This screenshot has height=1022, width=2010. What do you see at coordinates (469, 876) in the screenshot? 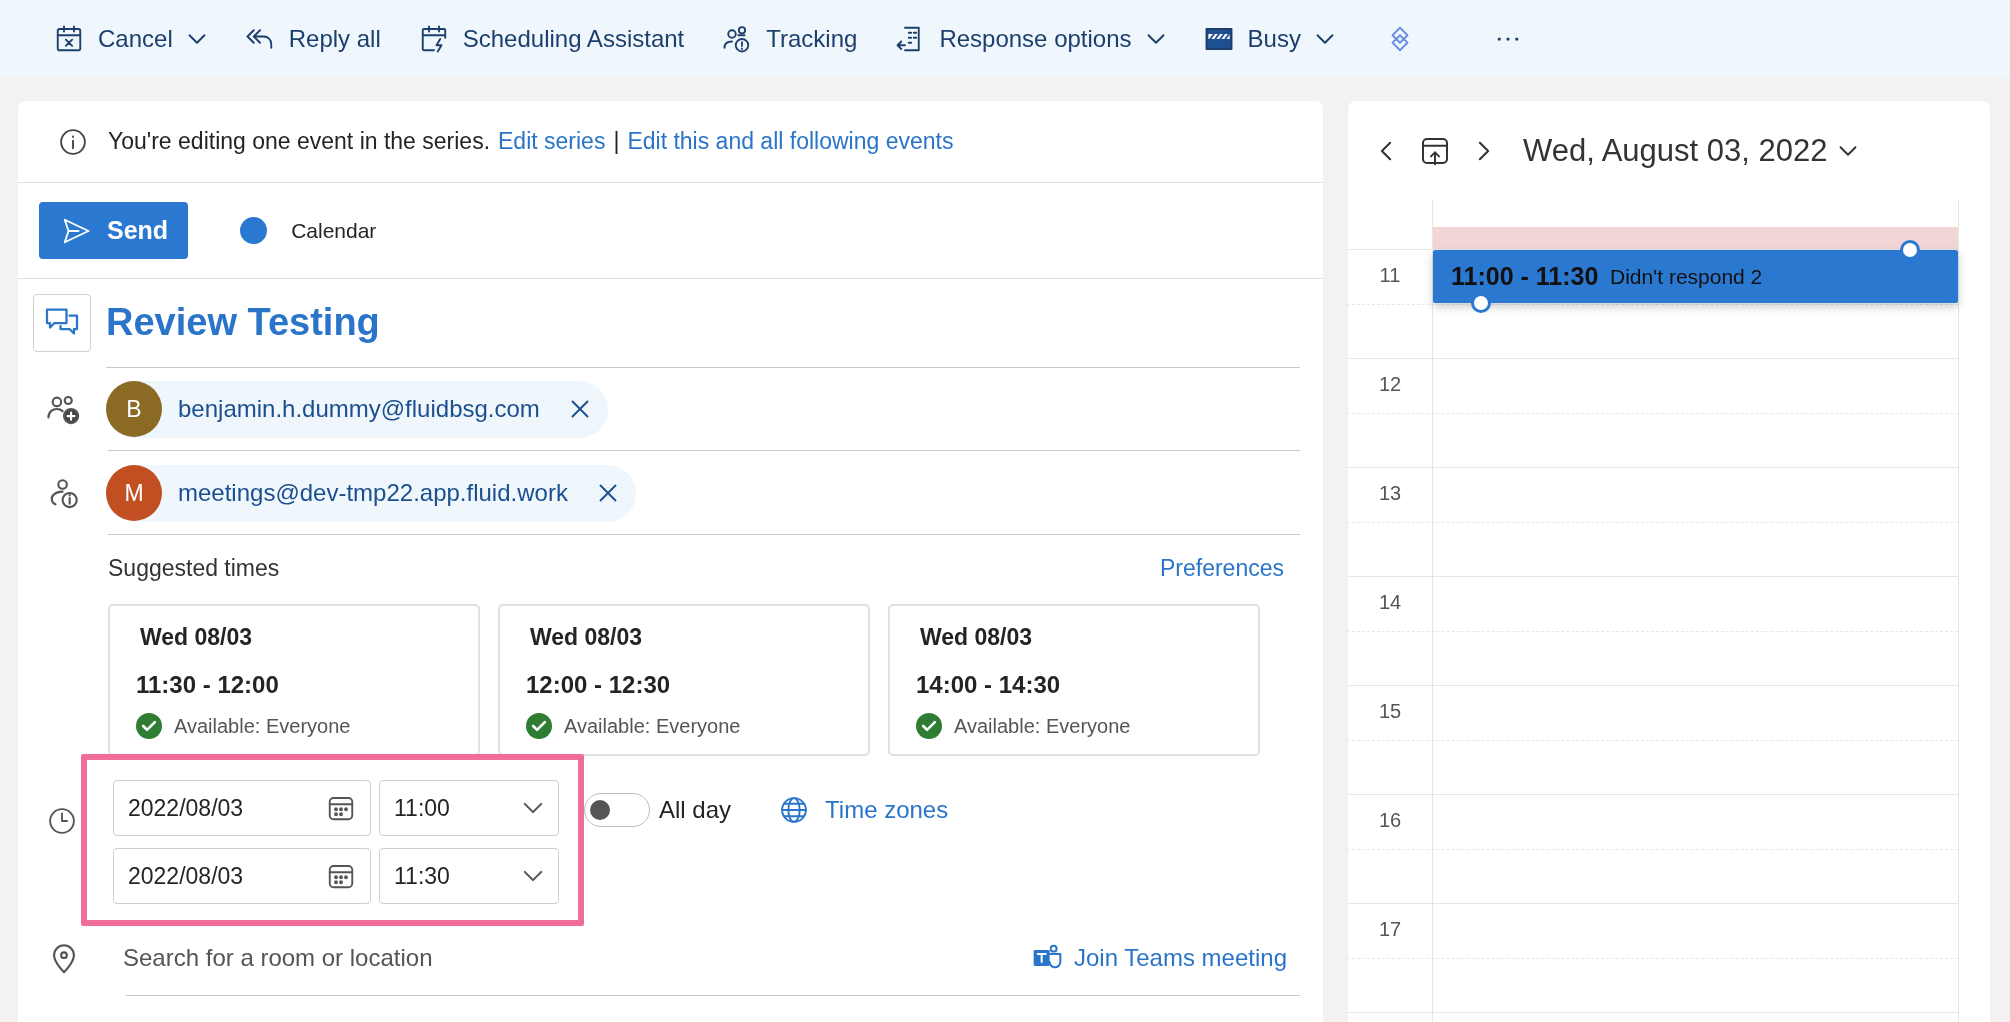
I see `time-dropdown: 11:30` at bounding box center [469, 876].